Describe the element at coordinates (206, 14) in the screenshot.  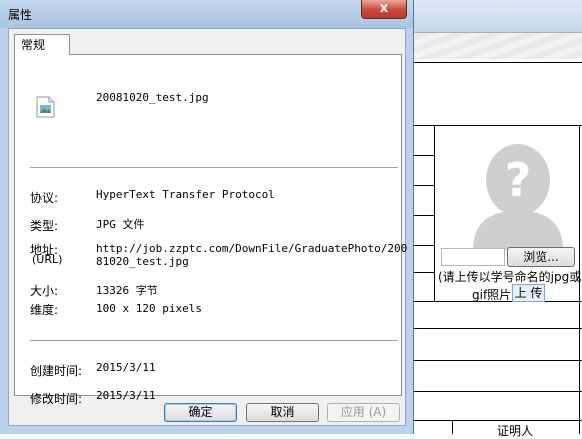
I see `dialog-titlebar: 属性 x` at that location.